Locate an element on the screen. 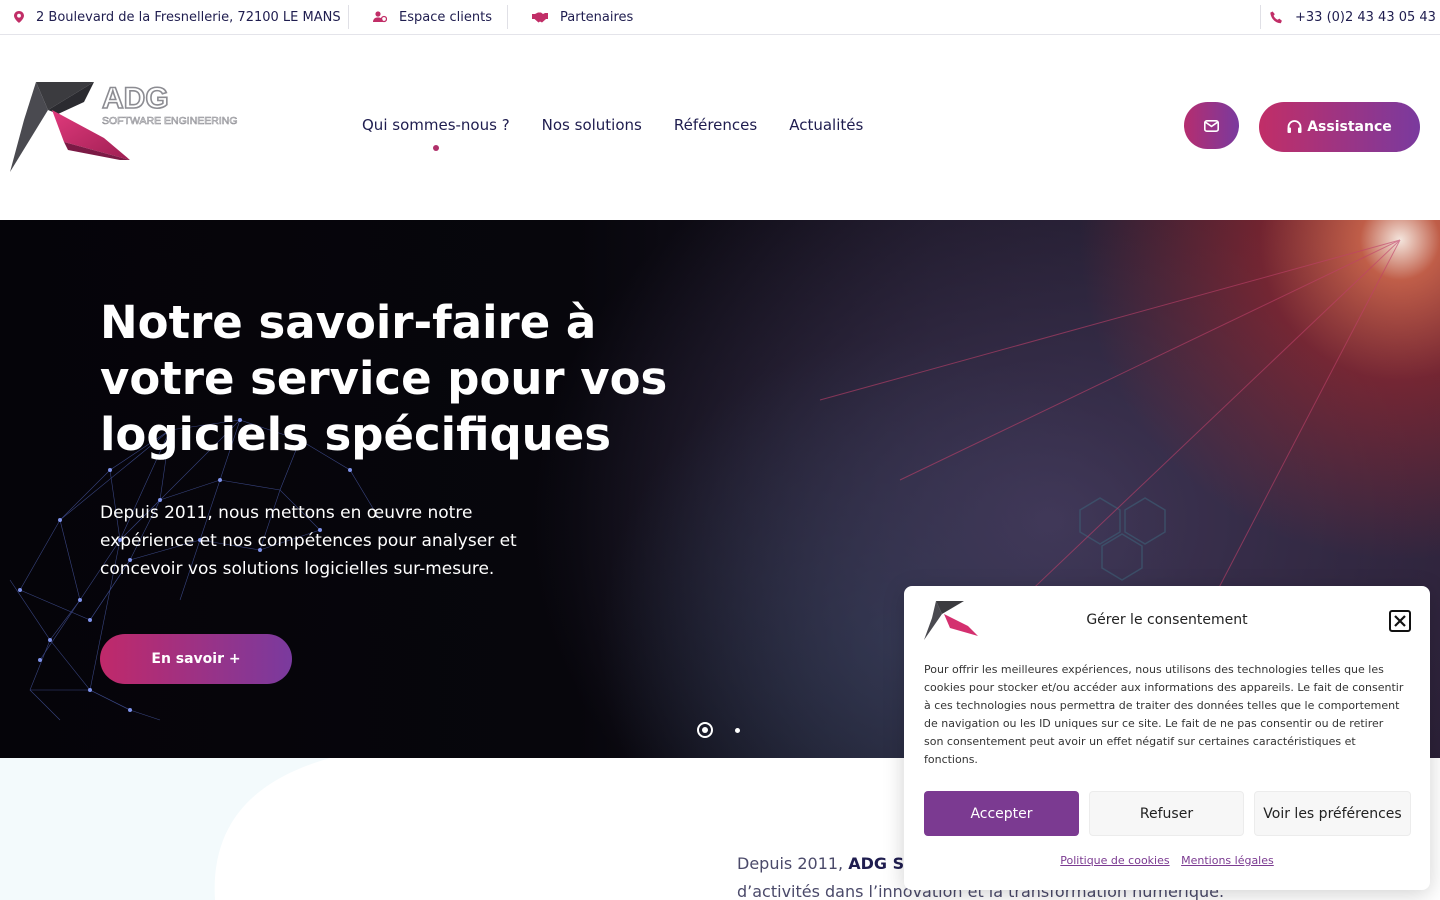 The image size is (1440, 900). logo-mark: ADG SOFTWARE ENGINEERING is located at coordinates (124, 126).